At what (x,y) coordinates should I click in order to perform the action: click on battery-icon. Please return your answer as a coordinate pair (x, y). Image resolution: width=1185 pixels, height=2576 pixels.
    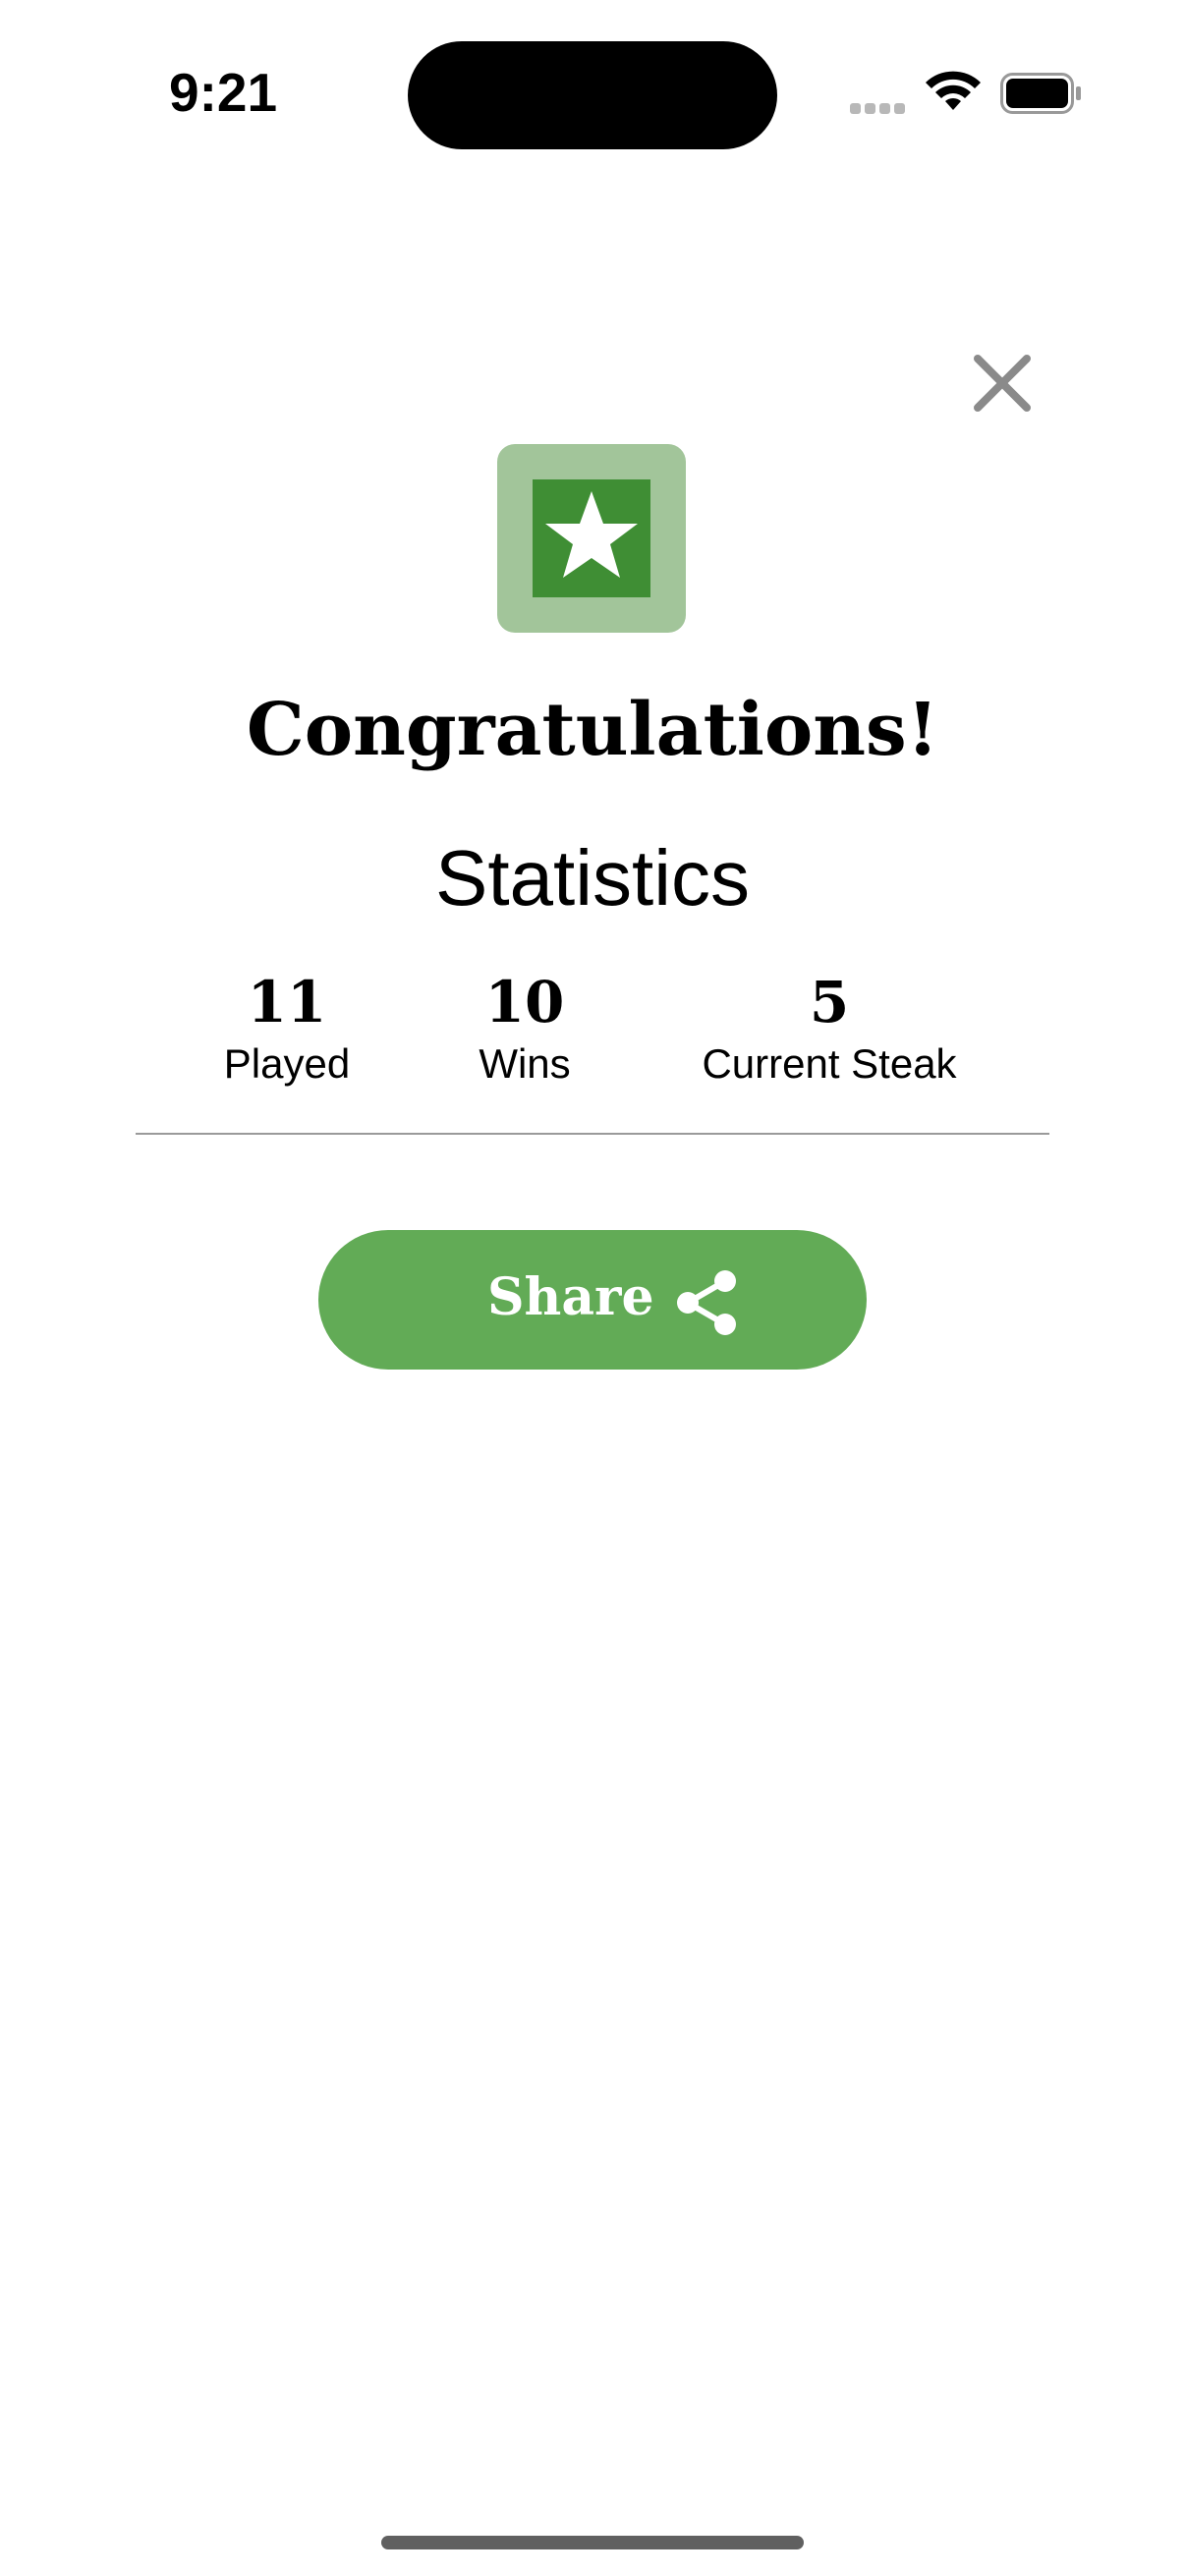
    Looking at the image, I should click on (1041, 93).